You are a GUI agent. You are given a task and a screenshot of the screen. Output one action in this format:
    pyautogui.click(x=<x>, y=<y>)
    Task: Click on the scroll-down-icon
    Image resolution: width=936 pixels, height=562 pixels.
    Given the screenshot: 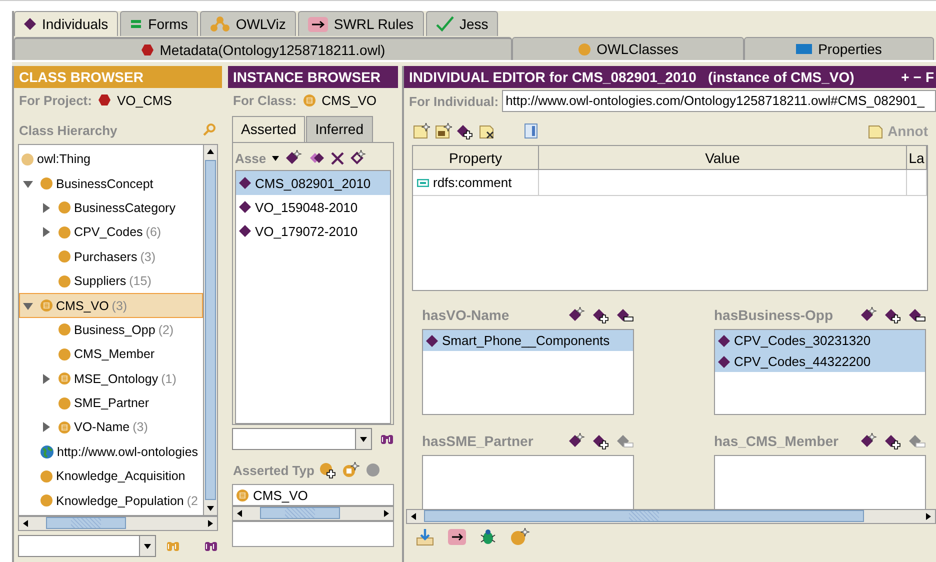 What is the action you would take?
    pyautogui.click(x=210, y=508)
    